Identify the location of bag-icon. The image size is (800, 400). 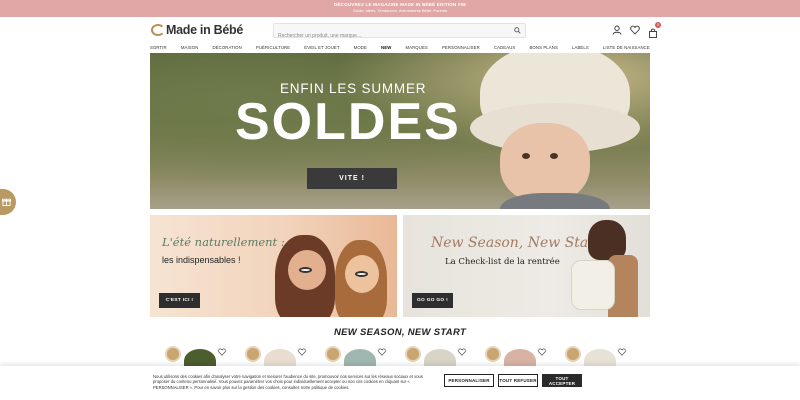
(653, 33).